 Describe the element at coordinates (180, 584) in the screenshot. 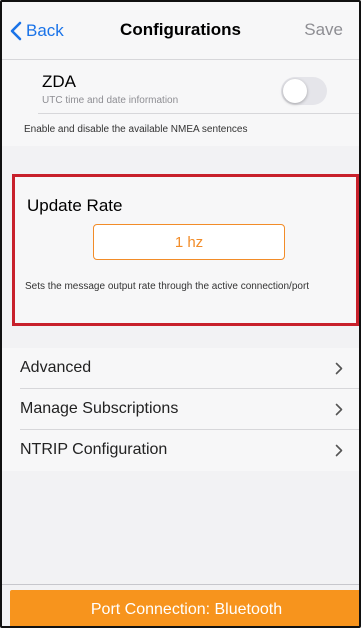

I see `footer-divider` at that location.